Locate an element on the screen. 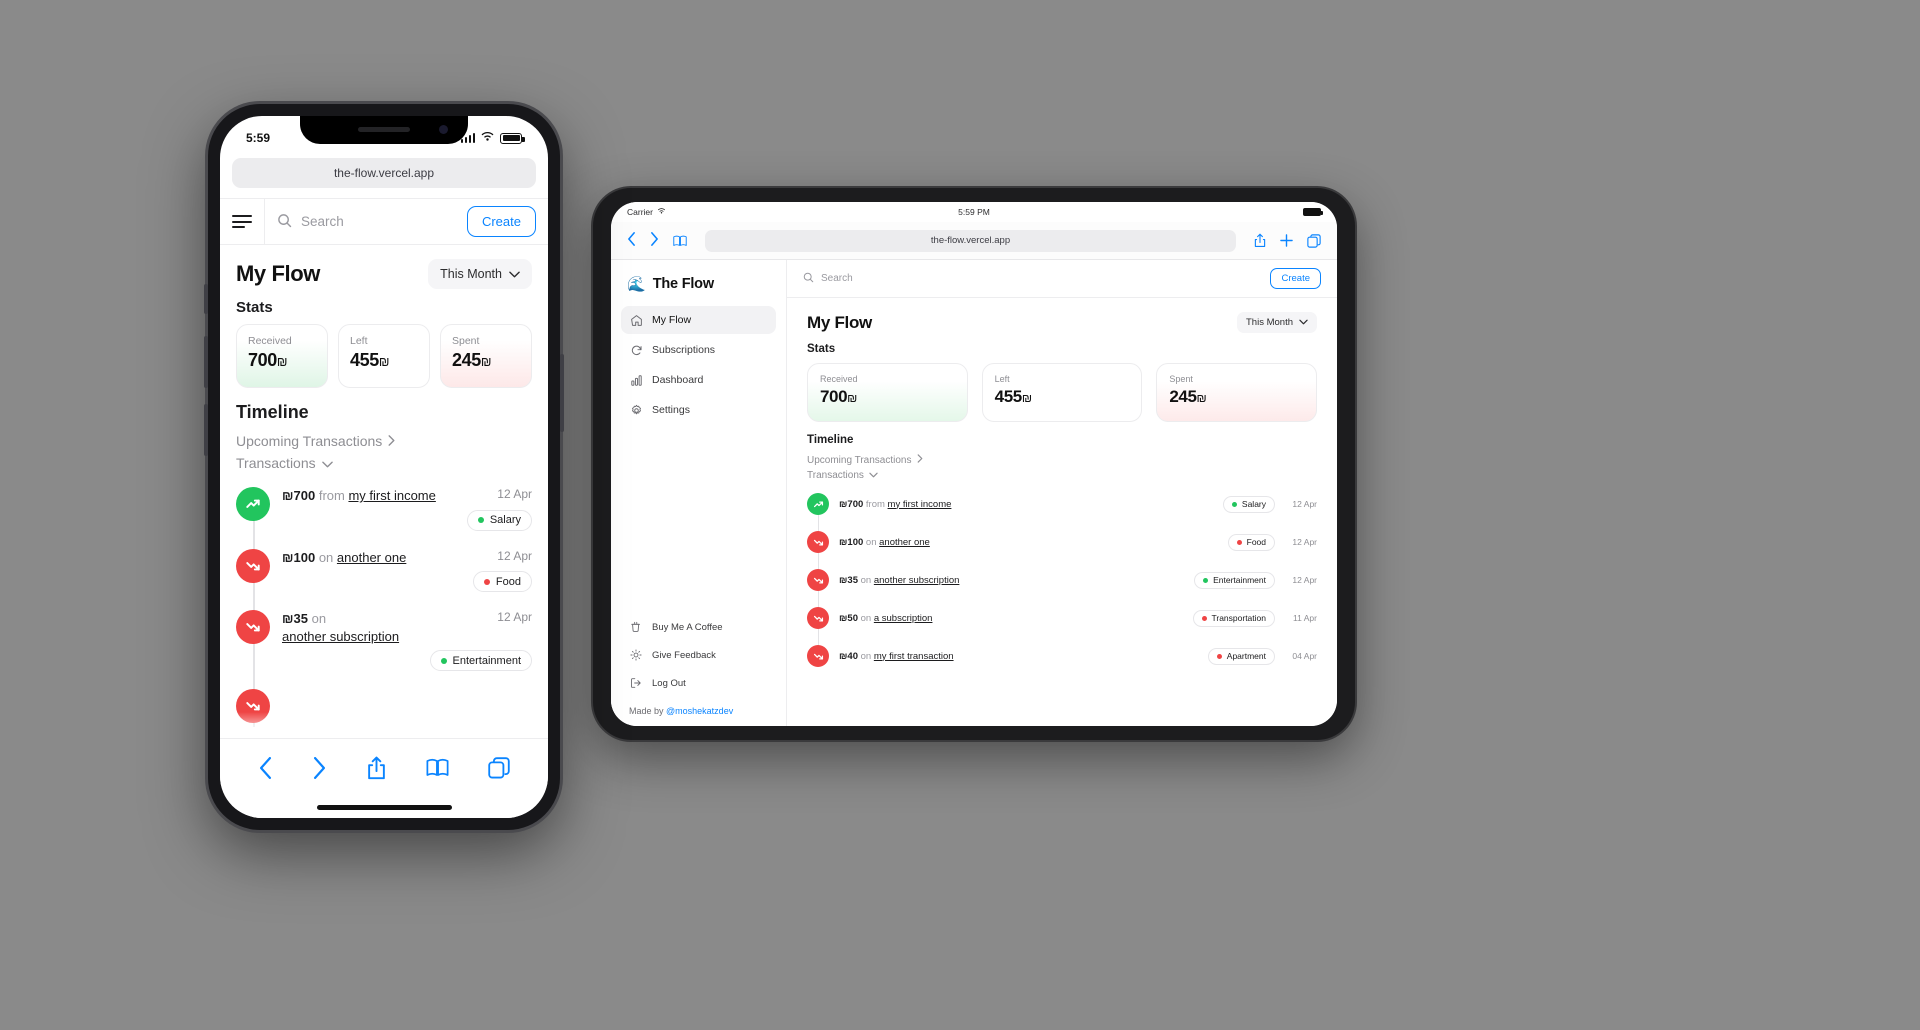  sidebar-item-log-out: Log Out is located at coordinates (698, 683).